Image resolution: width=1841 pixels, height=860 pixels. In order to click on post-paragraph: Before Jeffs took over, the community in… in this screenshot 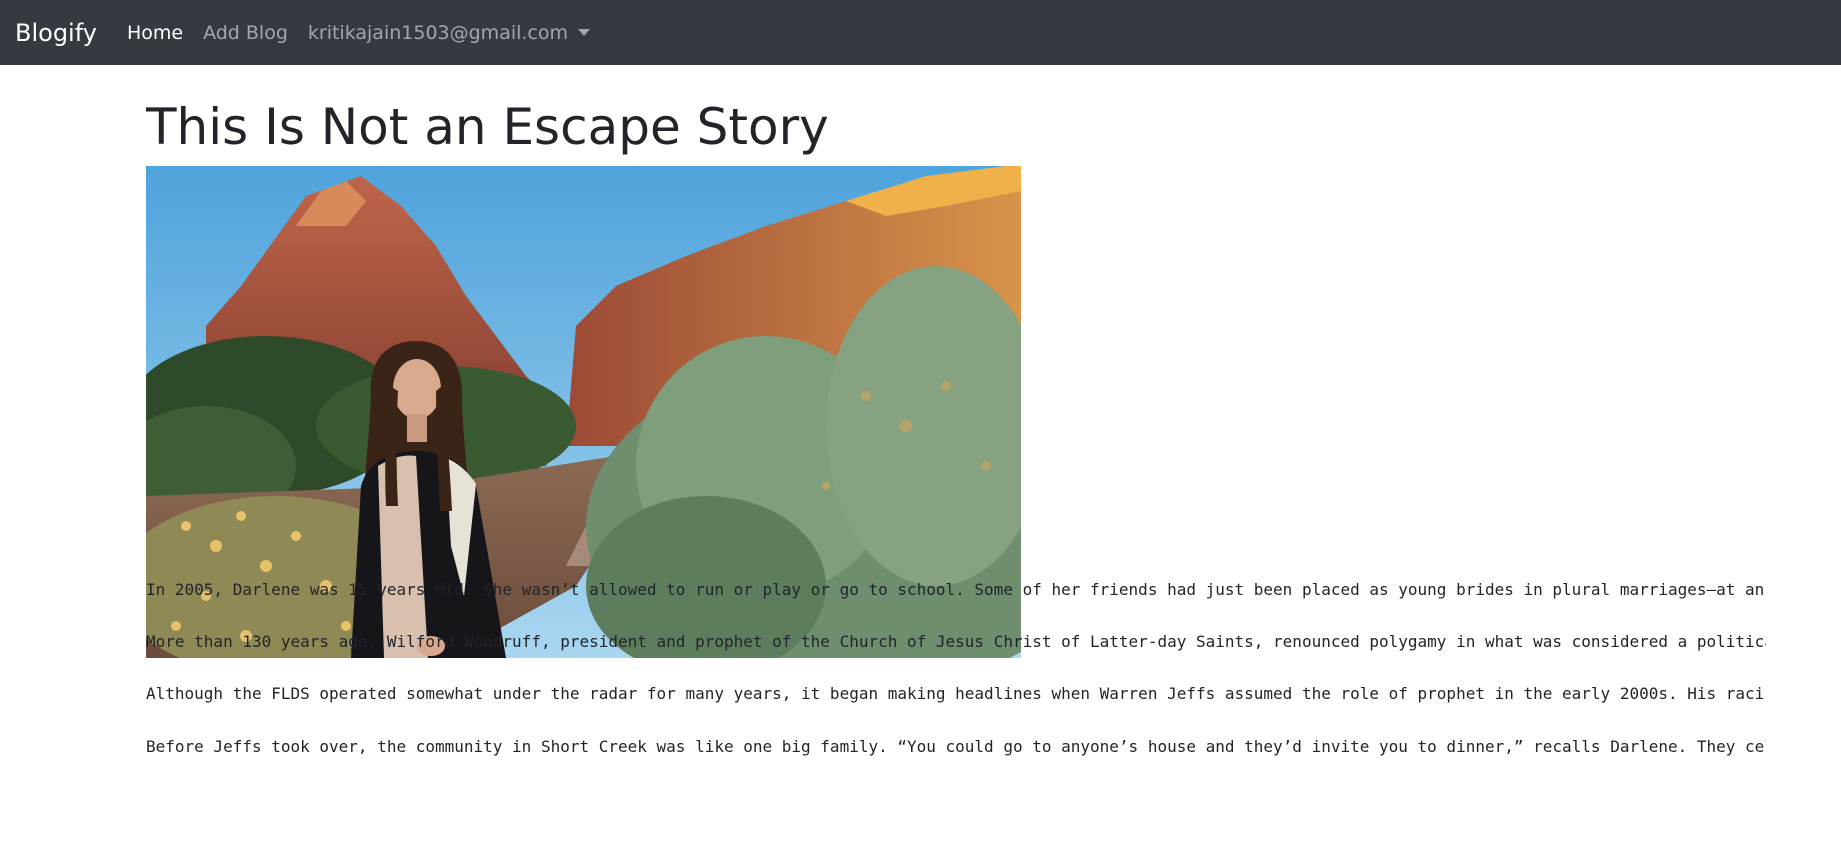, I will do `click(956, 746)`.